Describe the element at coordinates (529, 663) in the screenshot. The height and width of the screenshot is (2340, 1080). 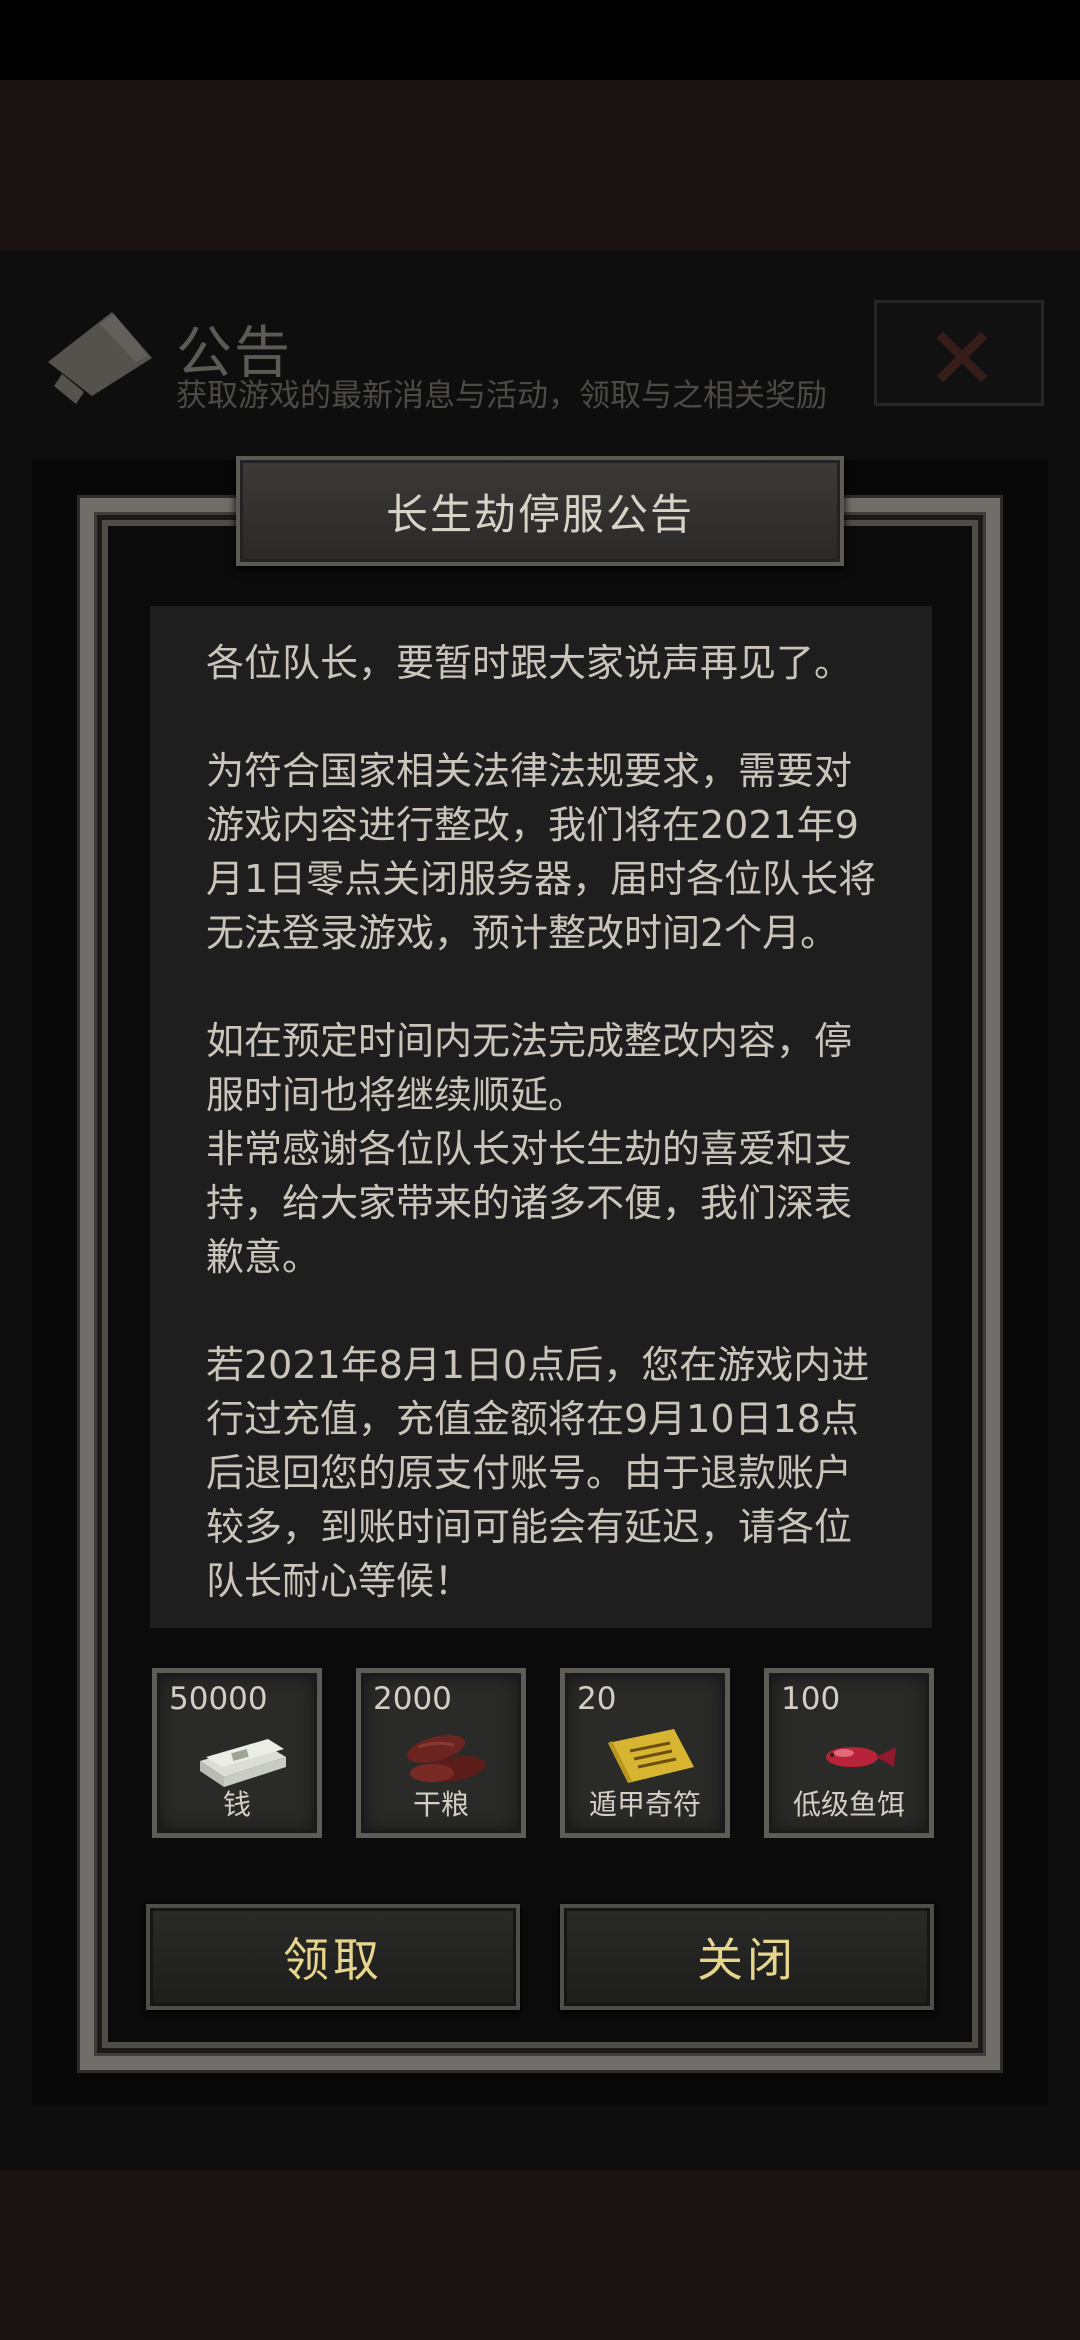
I see `notice-paragraph: 各位队长，要暂时跟大家说声再见了。` at that location.